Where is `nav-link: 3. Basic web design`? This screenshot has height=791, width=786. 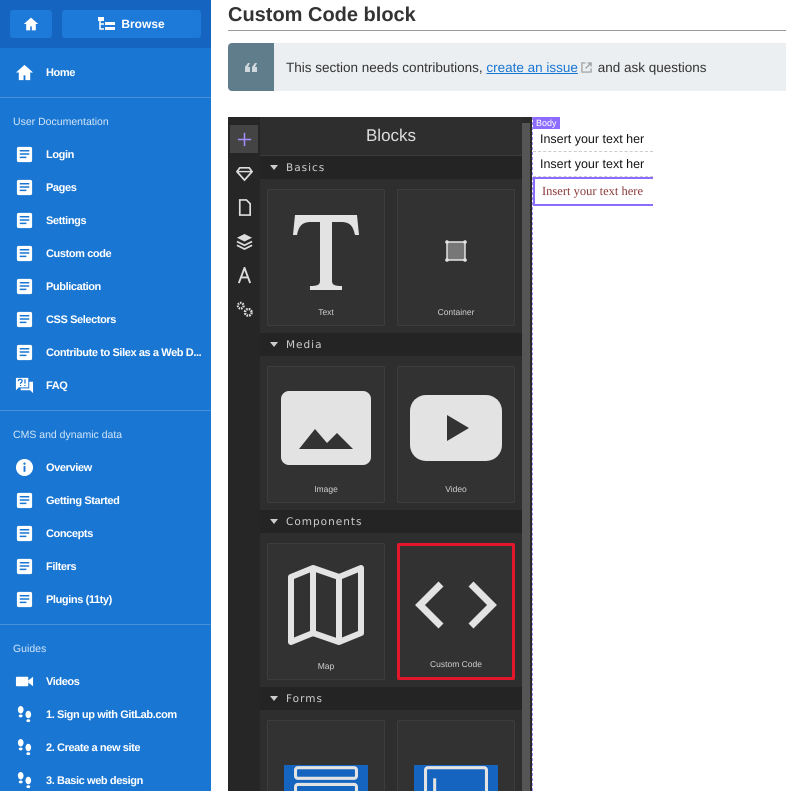
nav-link: 3. Basic web design is located at coordinates (105, 777).